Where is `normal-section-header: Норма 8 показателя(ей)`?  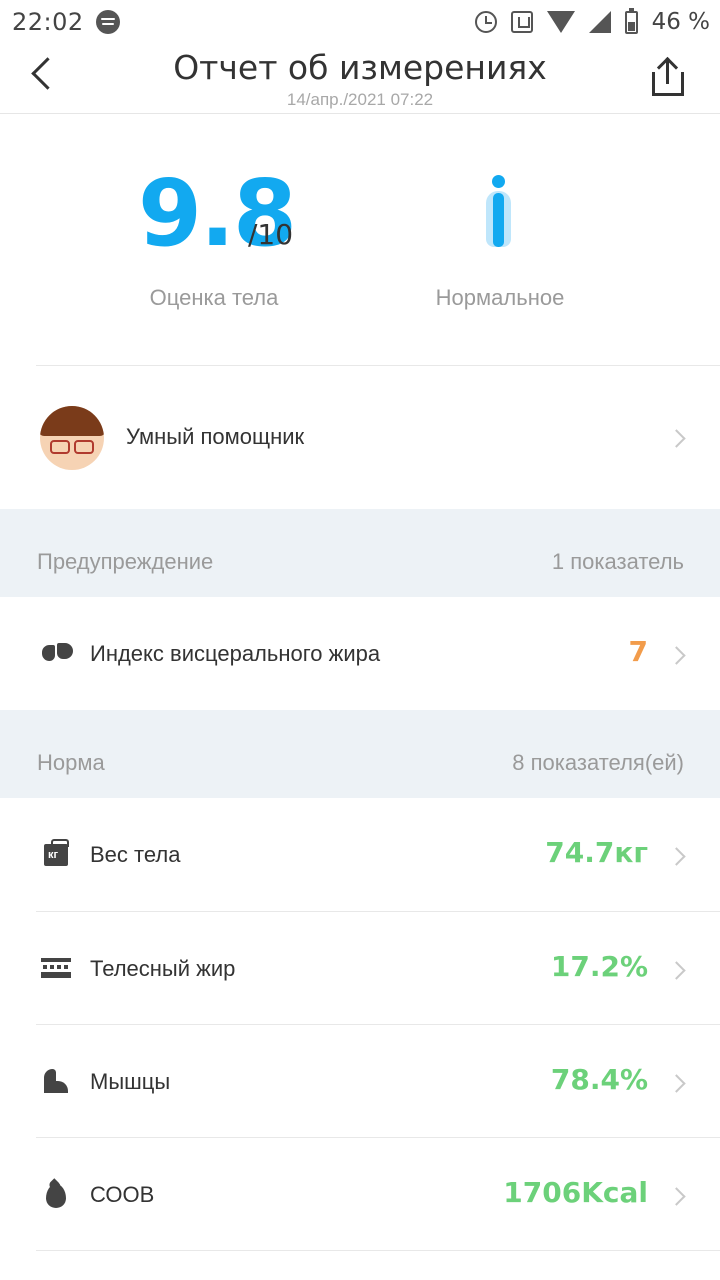 normal-section-header: Норма 8 показателя(ей) is located at coordinates (360, 754).